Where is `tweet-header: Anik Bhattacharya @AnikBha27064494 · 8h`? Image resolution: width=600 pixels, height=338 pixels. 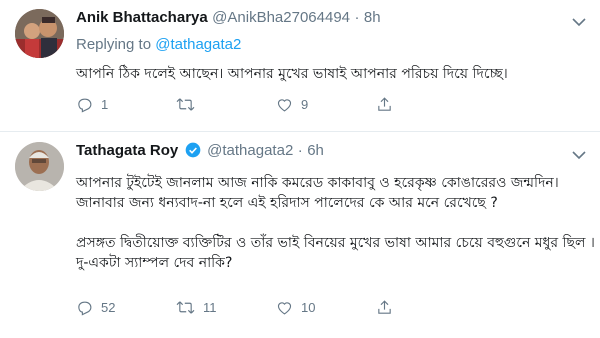 tweet-header: Anik Bhattacharya @AnikBha27064494 · 8h is located at coordinates (228, 17).